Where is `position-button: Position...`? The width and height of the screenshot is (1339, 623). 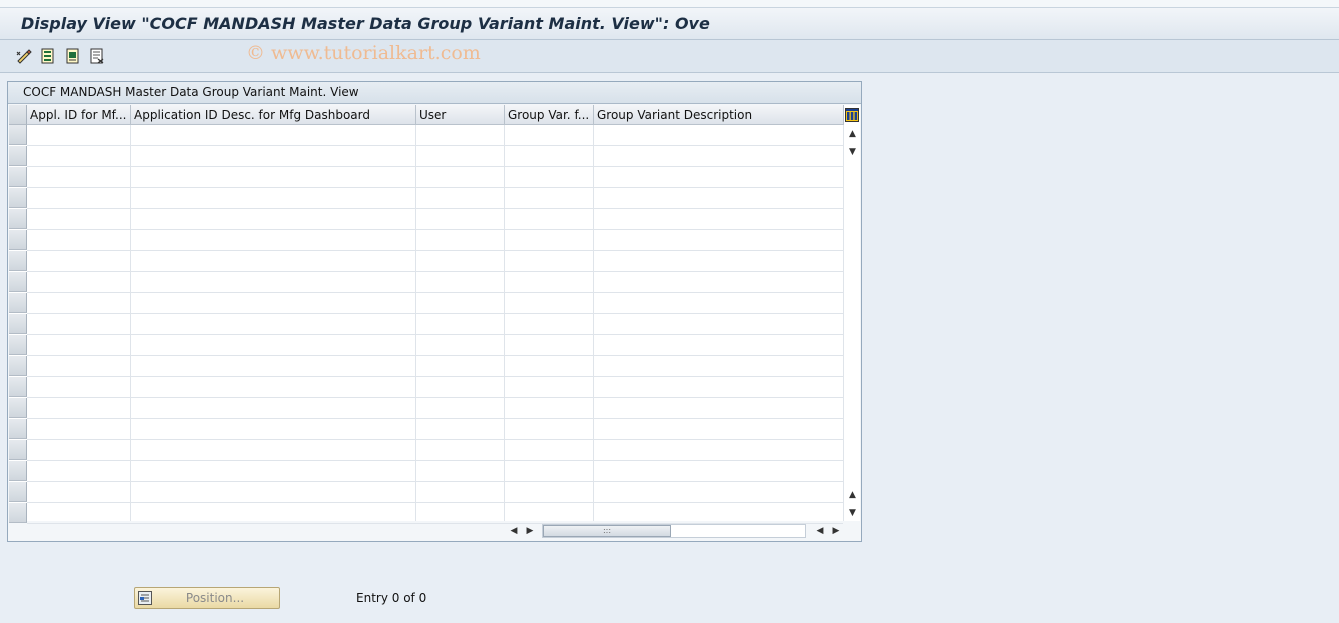 position-button: Position... is located at coordinates (207, 598).